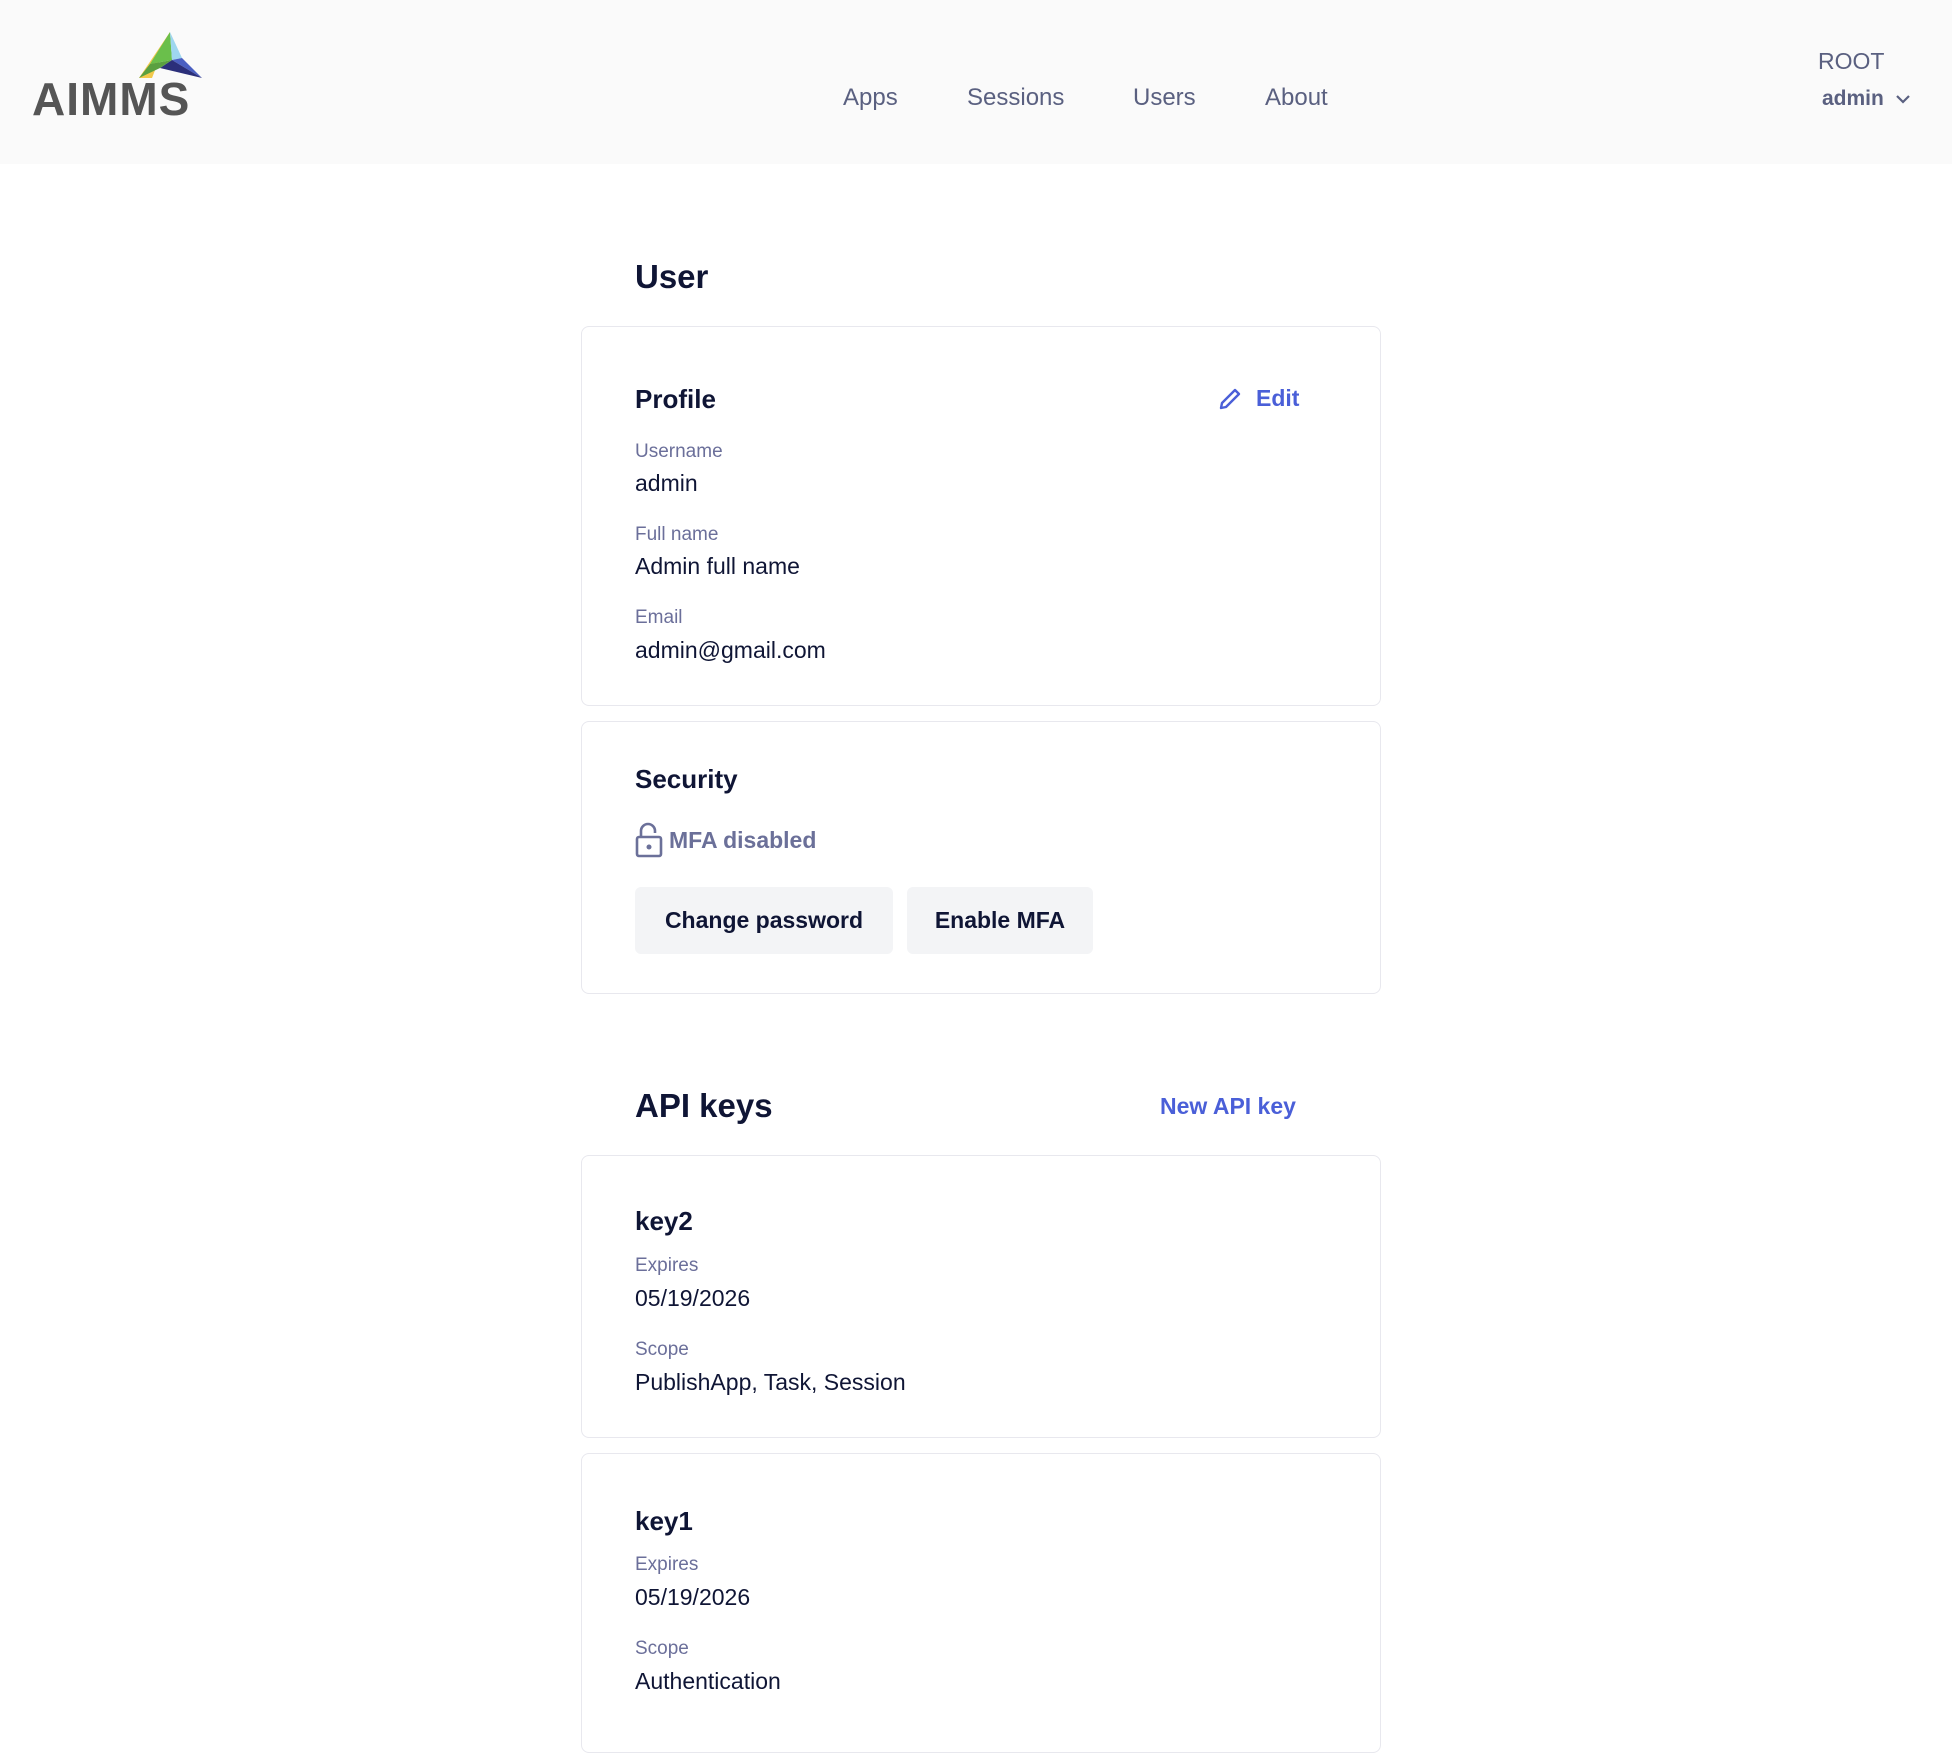  What do you see at coordinates (119, 77) in the screenshot?
I see `aimms-logo: AIMMS` at bounding box center [119, 77].